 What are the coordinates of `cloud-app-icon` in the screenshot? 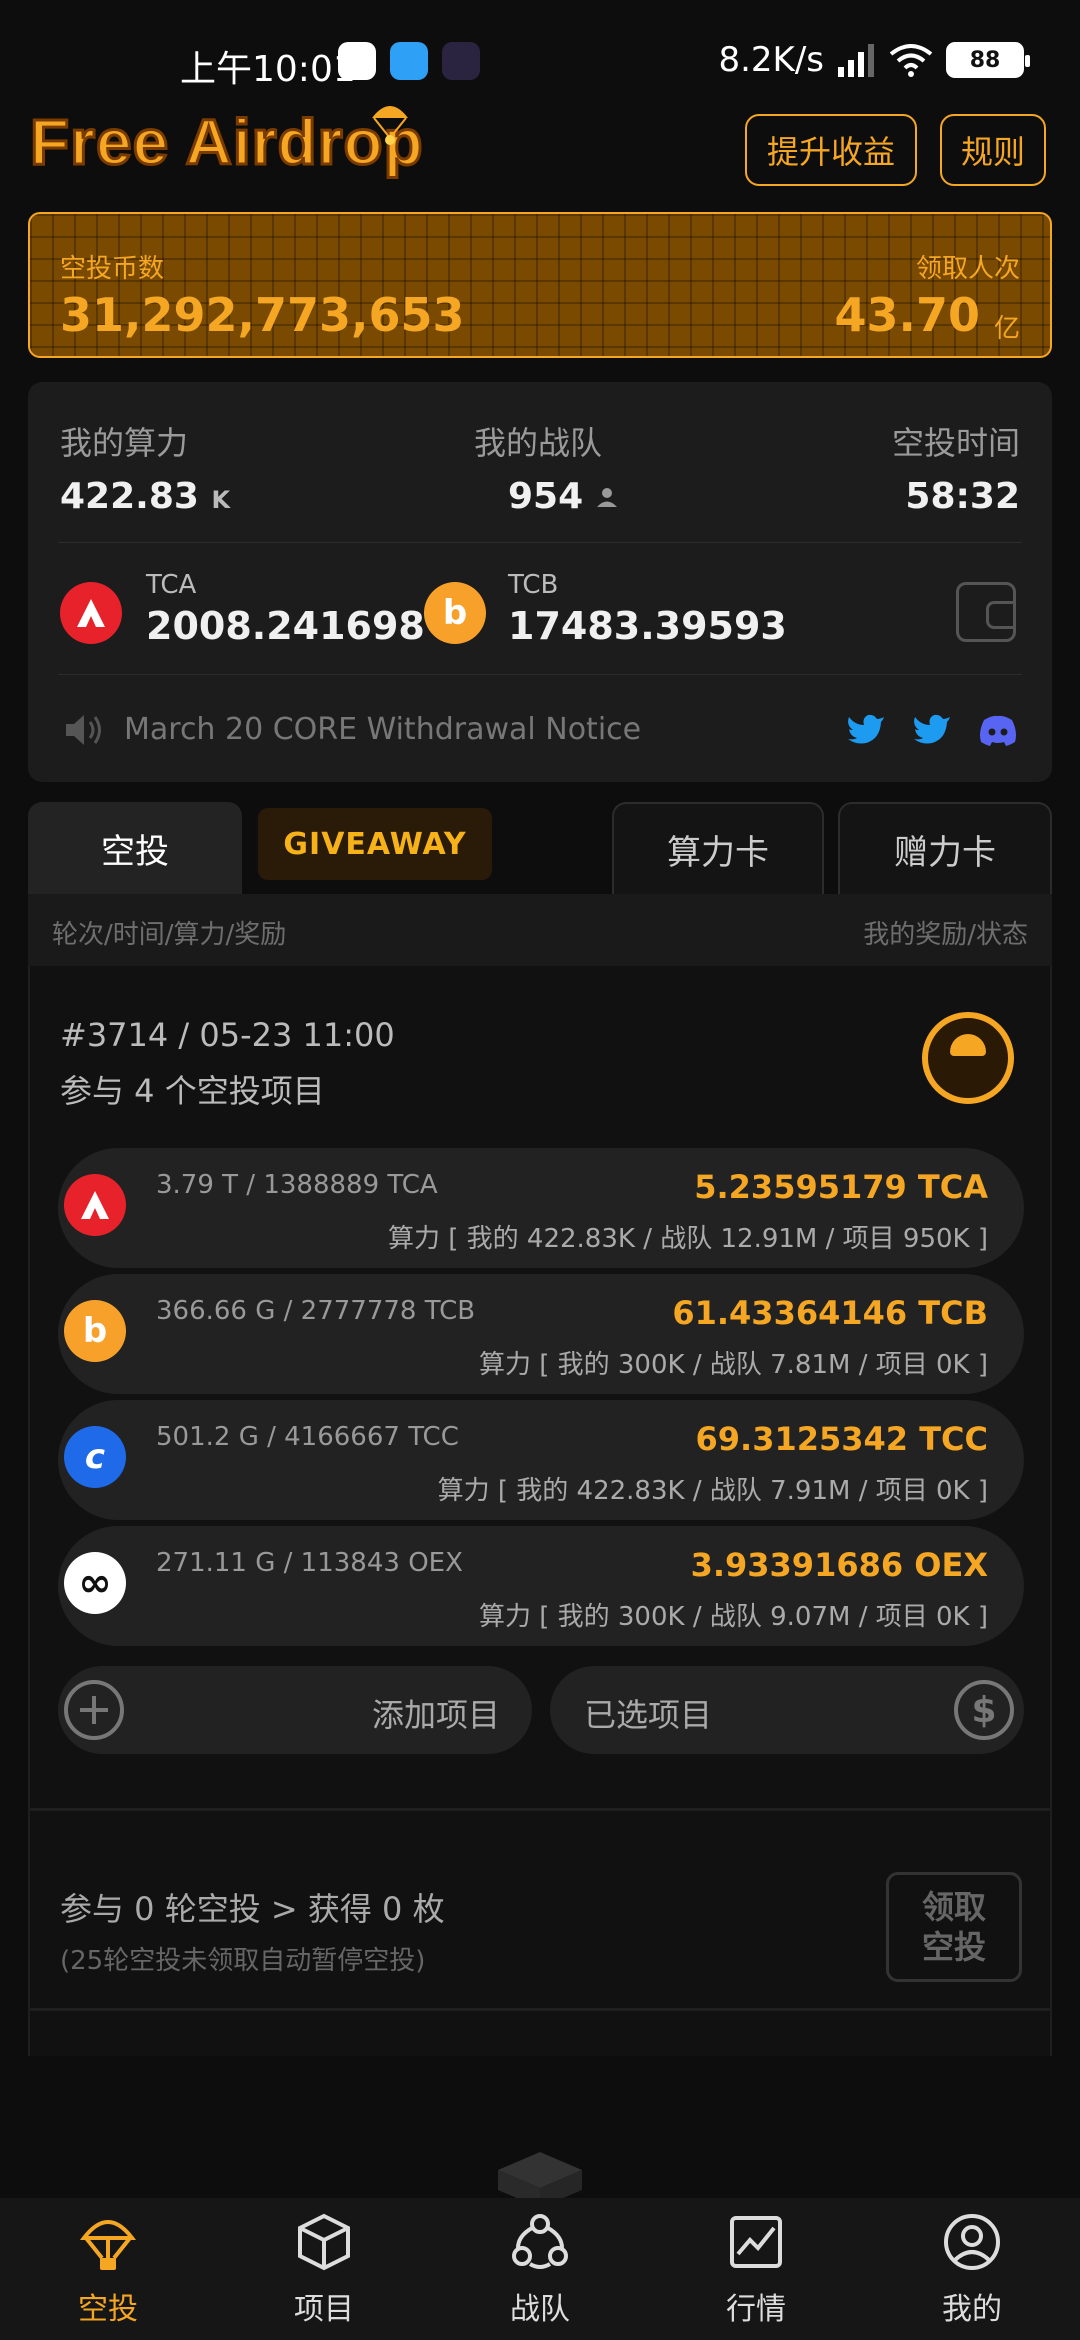 It's located at (409, 61).